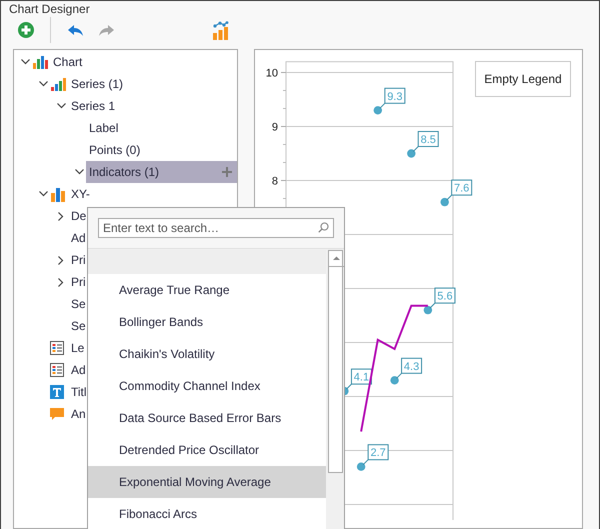  I want to click on tree-item-label: Series (1), so click(97, 84).